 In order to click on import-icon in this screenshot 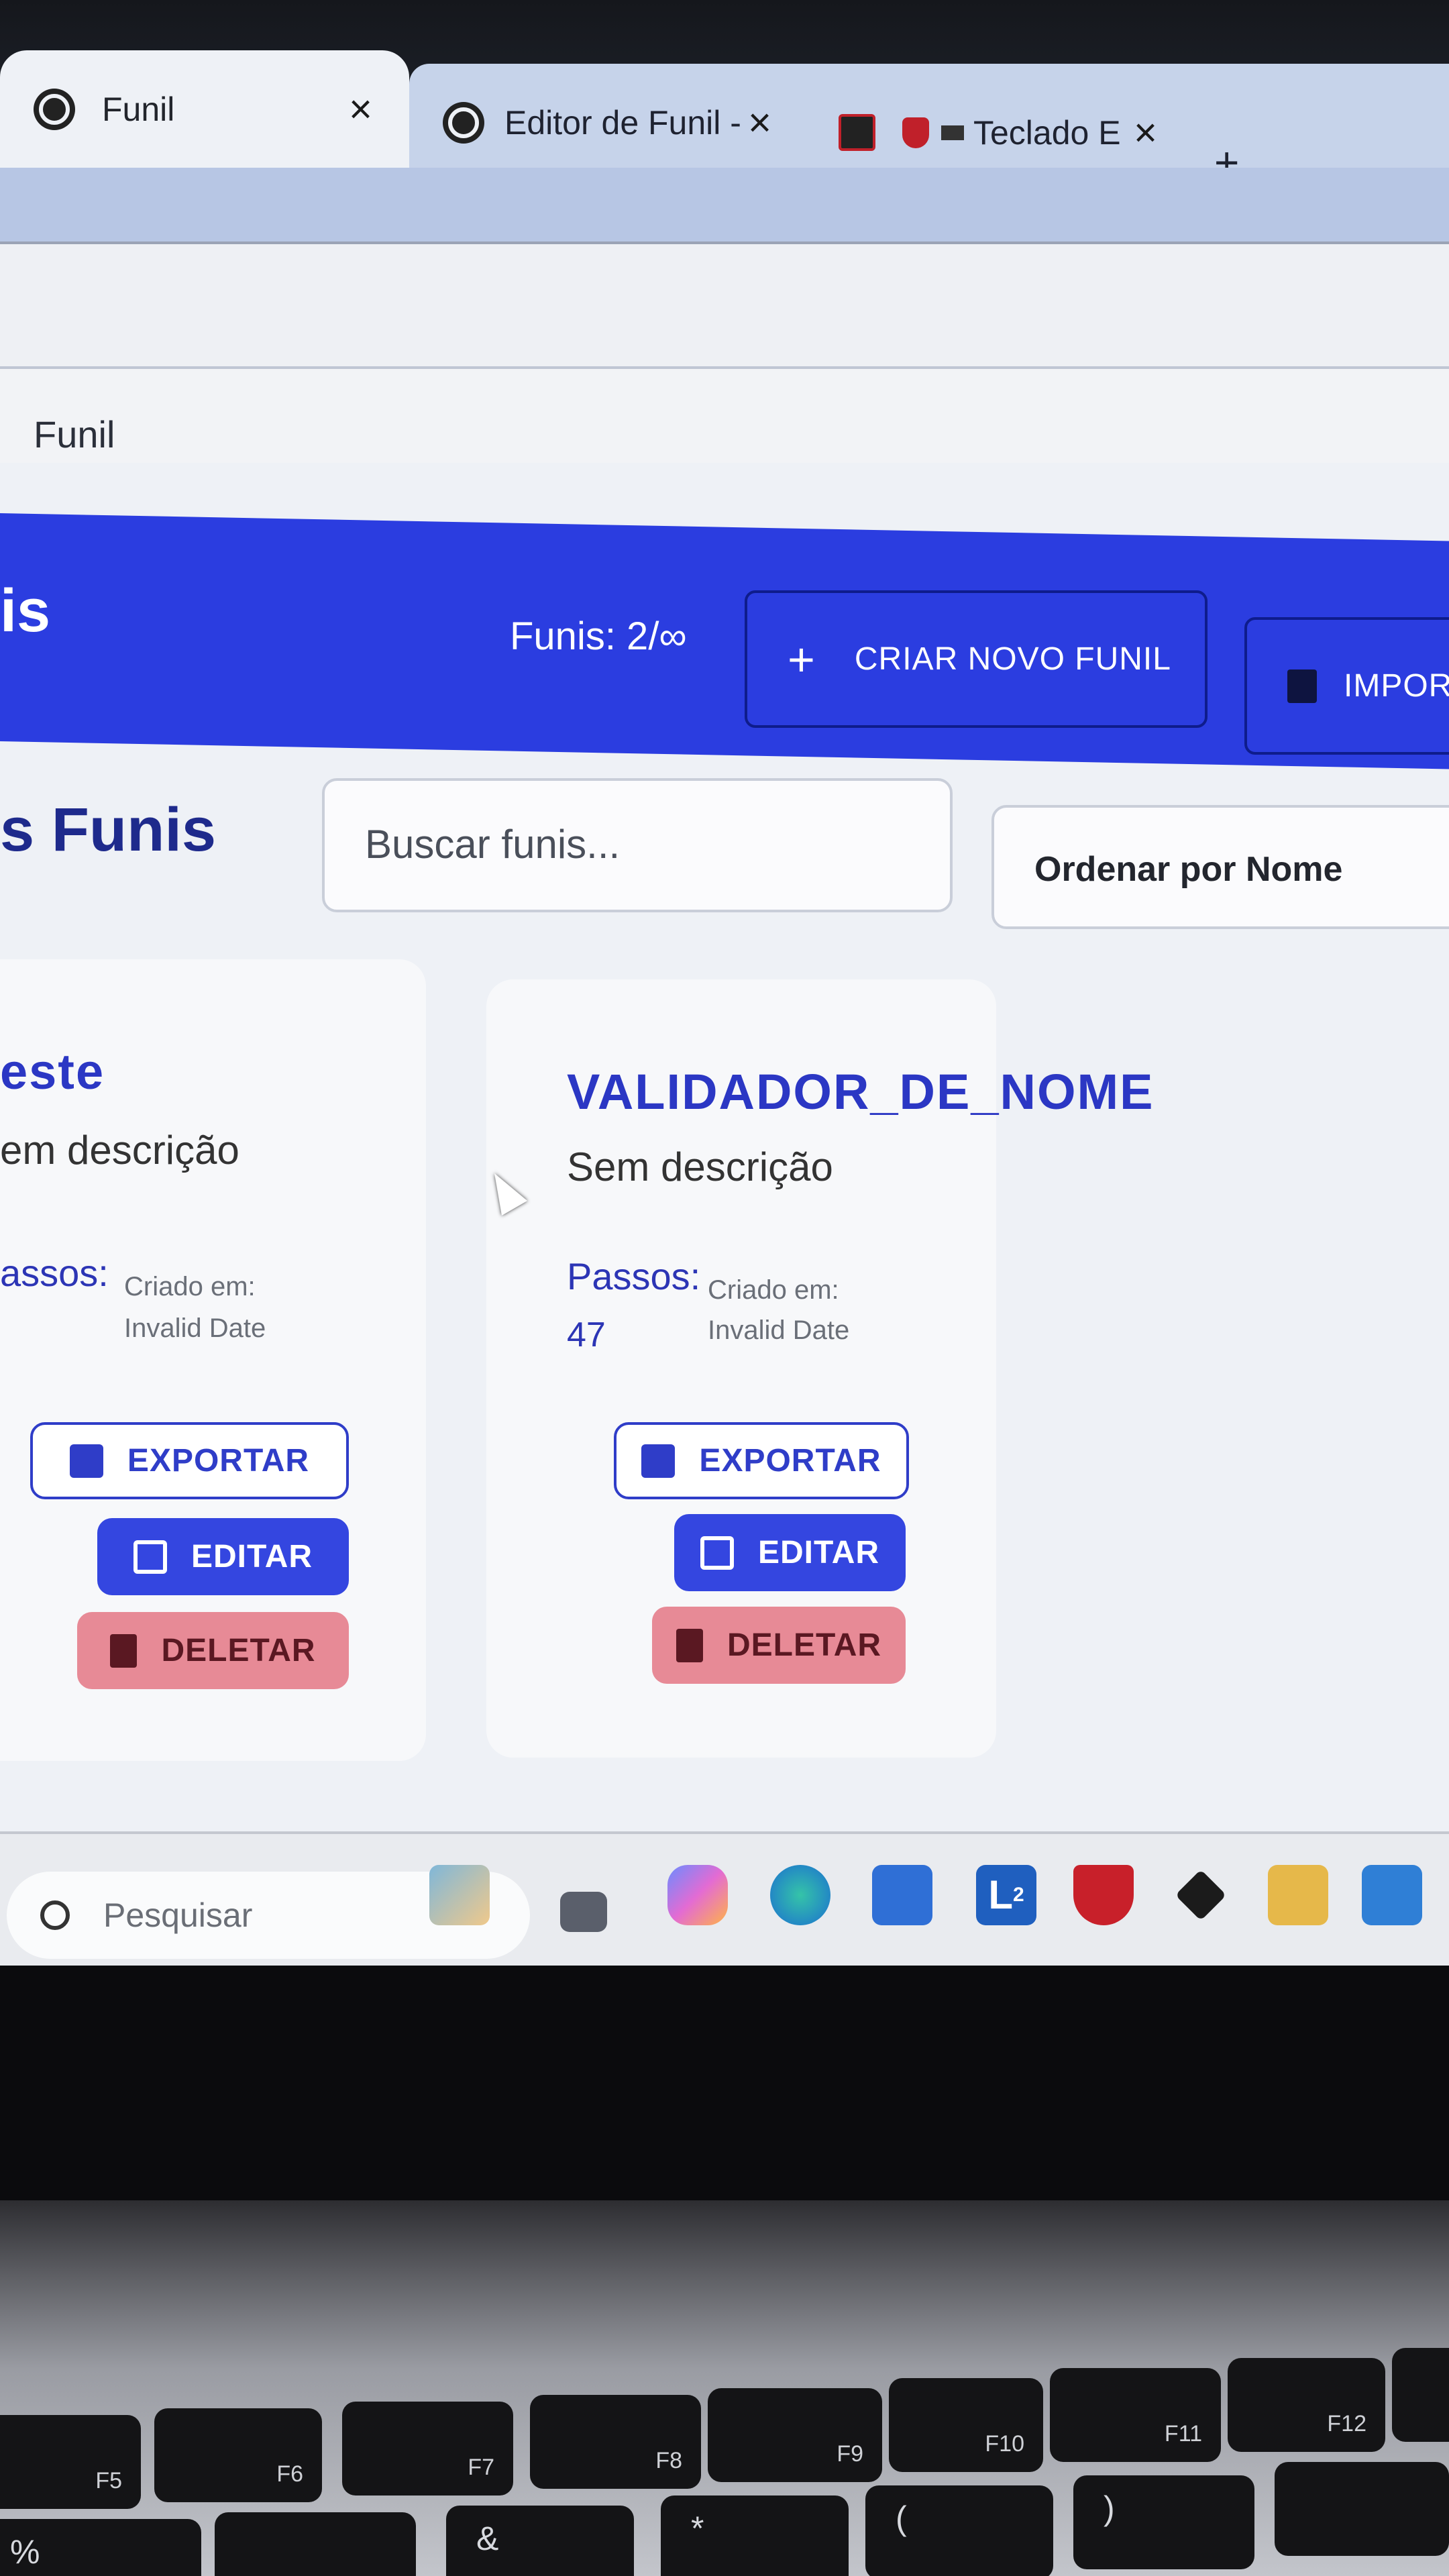, I will do `click(1302, 686)`.